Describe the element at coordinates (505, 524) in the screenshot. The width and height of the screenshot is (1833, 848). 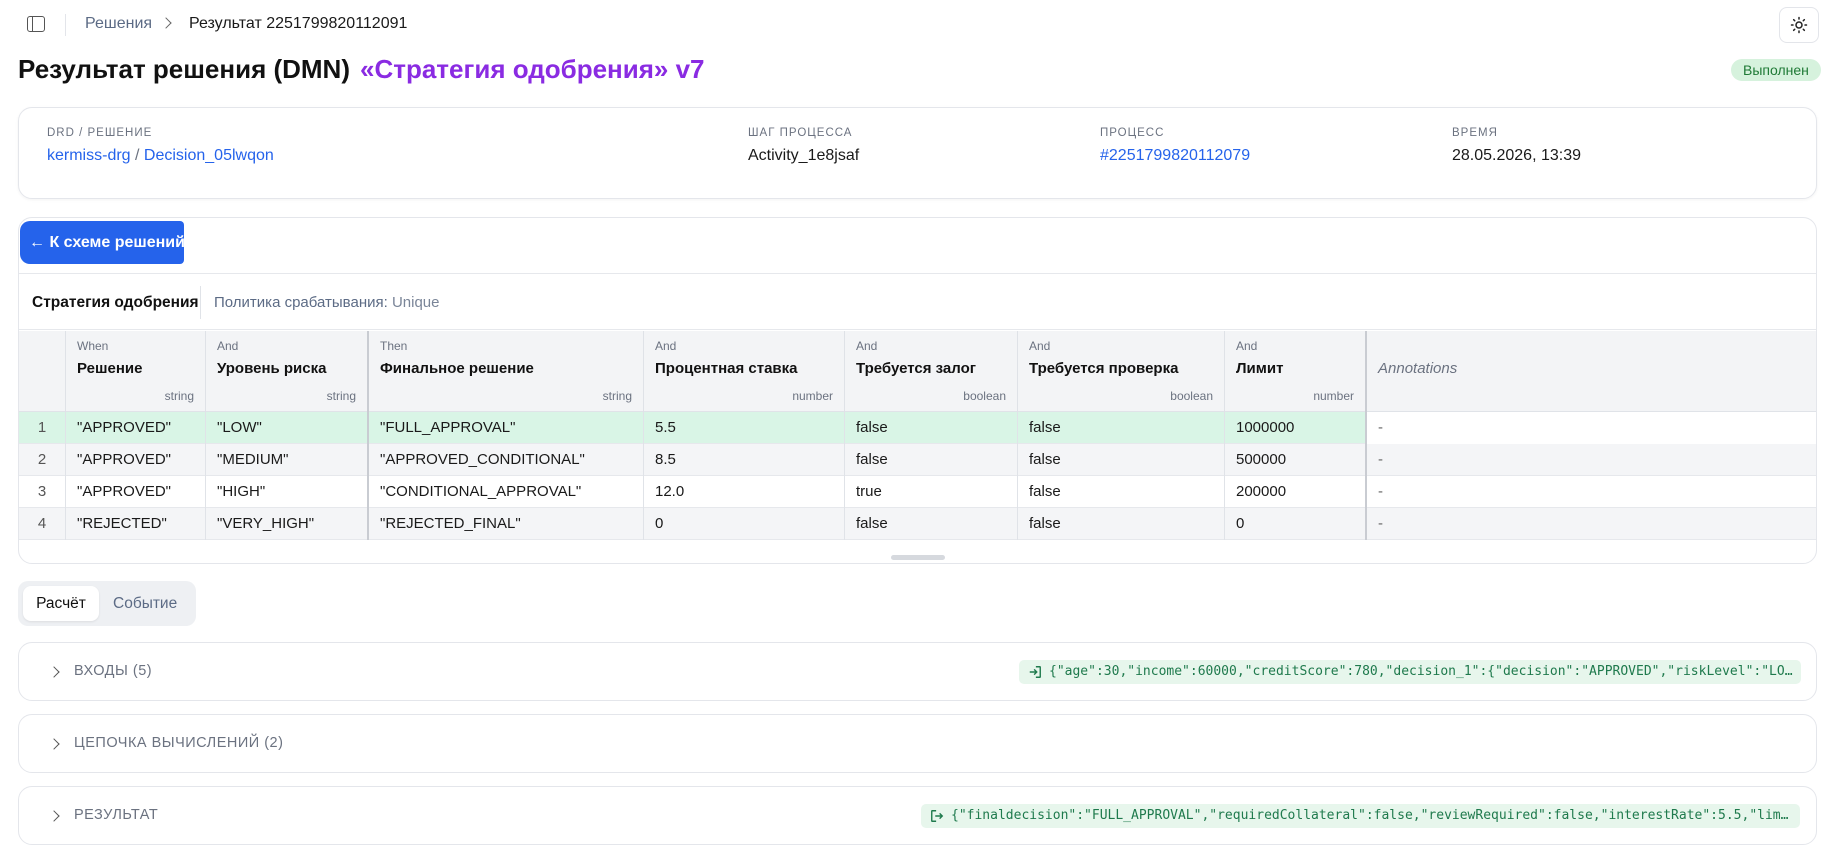
I see `table-cell: "REJECTED_FINAL"` at that location.